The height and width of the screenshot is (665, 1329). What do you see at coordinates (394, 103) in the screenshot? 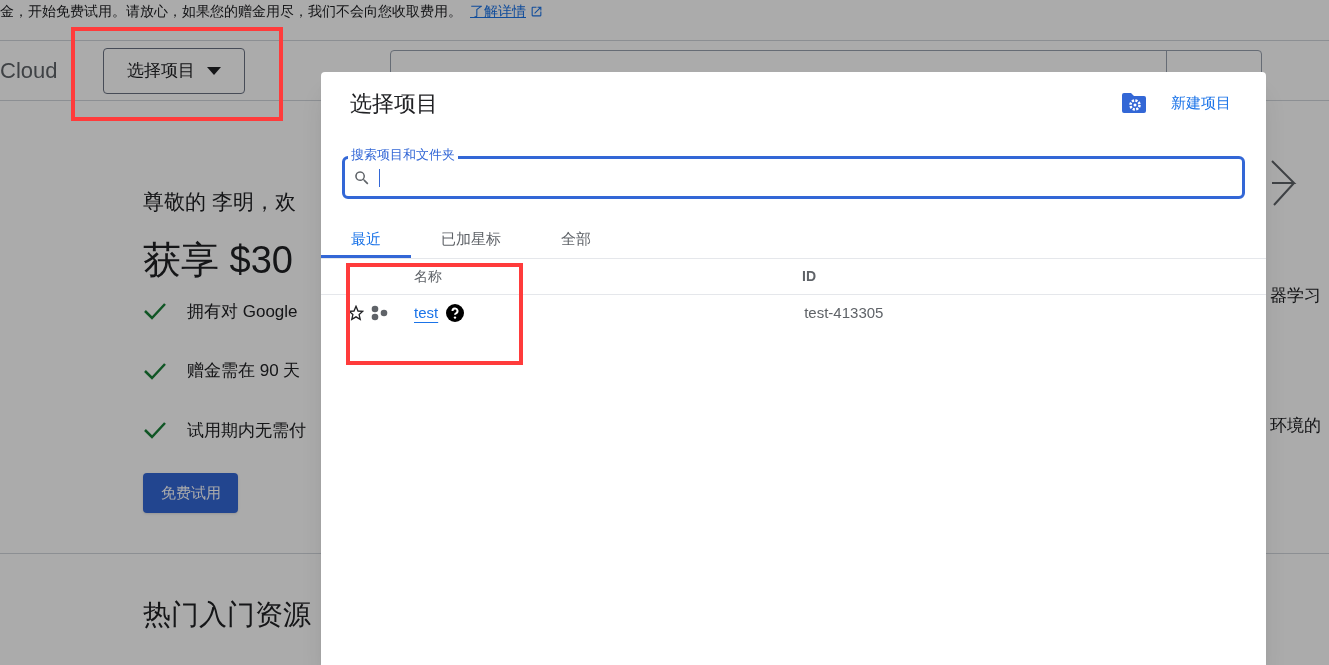
I see `dialog-title: 选择项目` at bounding box center [394, 103].